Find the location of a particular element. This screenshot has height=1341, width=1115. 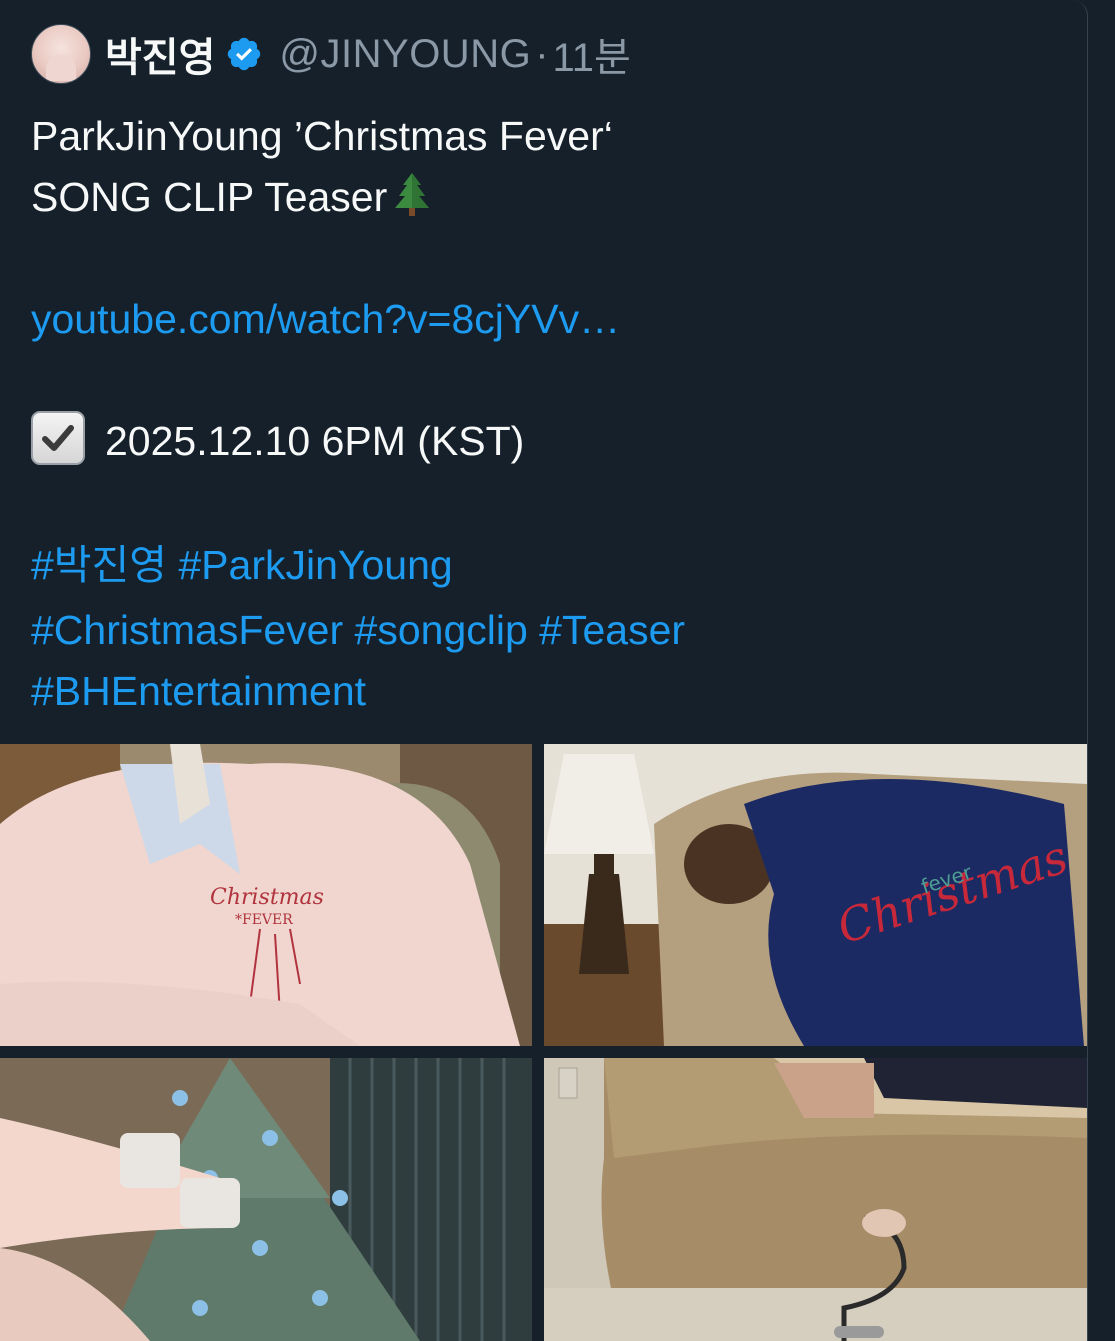

hashtag-parkjinyoung: #ParkJinYoung is located at coordinates (315, 565).